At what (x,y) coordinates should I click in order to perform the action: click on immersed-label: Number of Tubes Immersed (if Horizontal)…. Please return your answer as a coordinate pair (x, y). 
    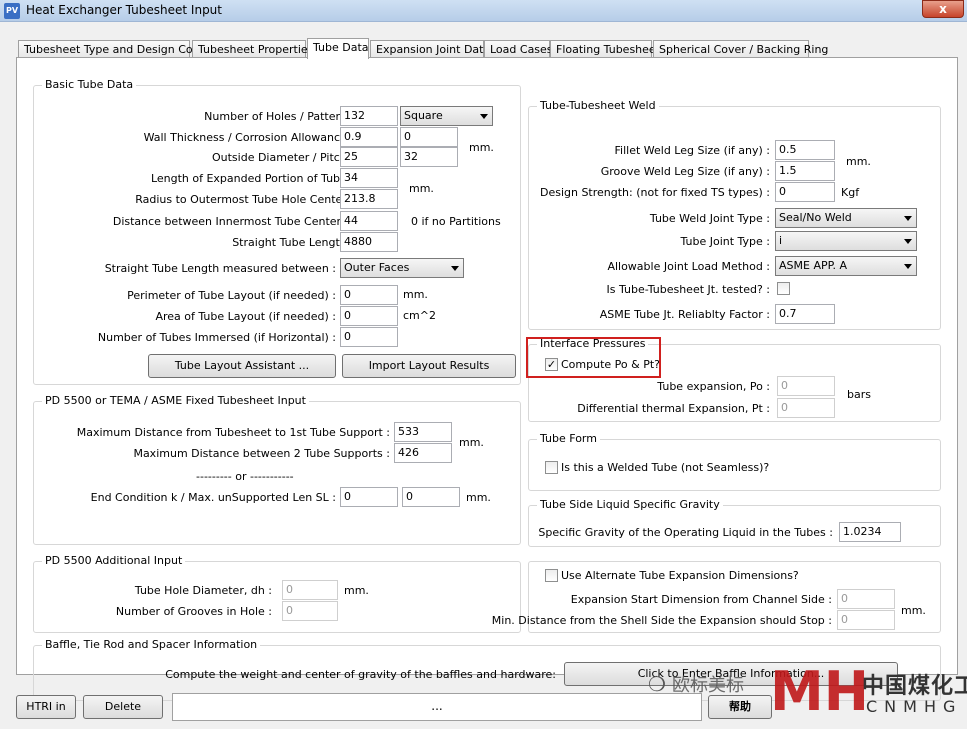
    Looking at the image, I should click on (216, 337).